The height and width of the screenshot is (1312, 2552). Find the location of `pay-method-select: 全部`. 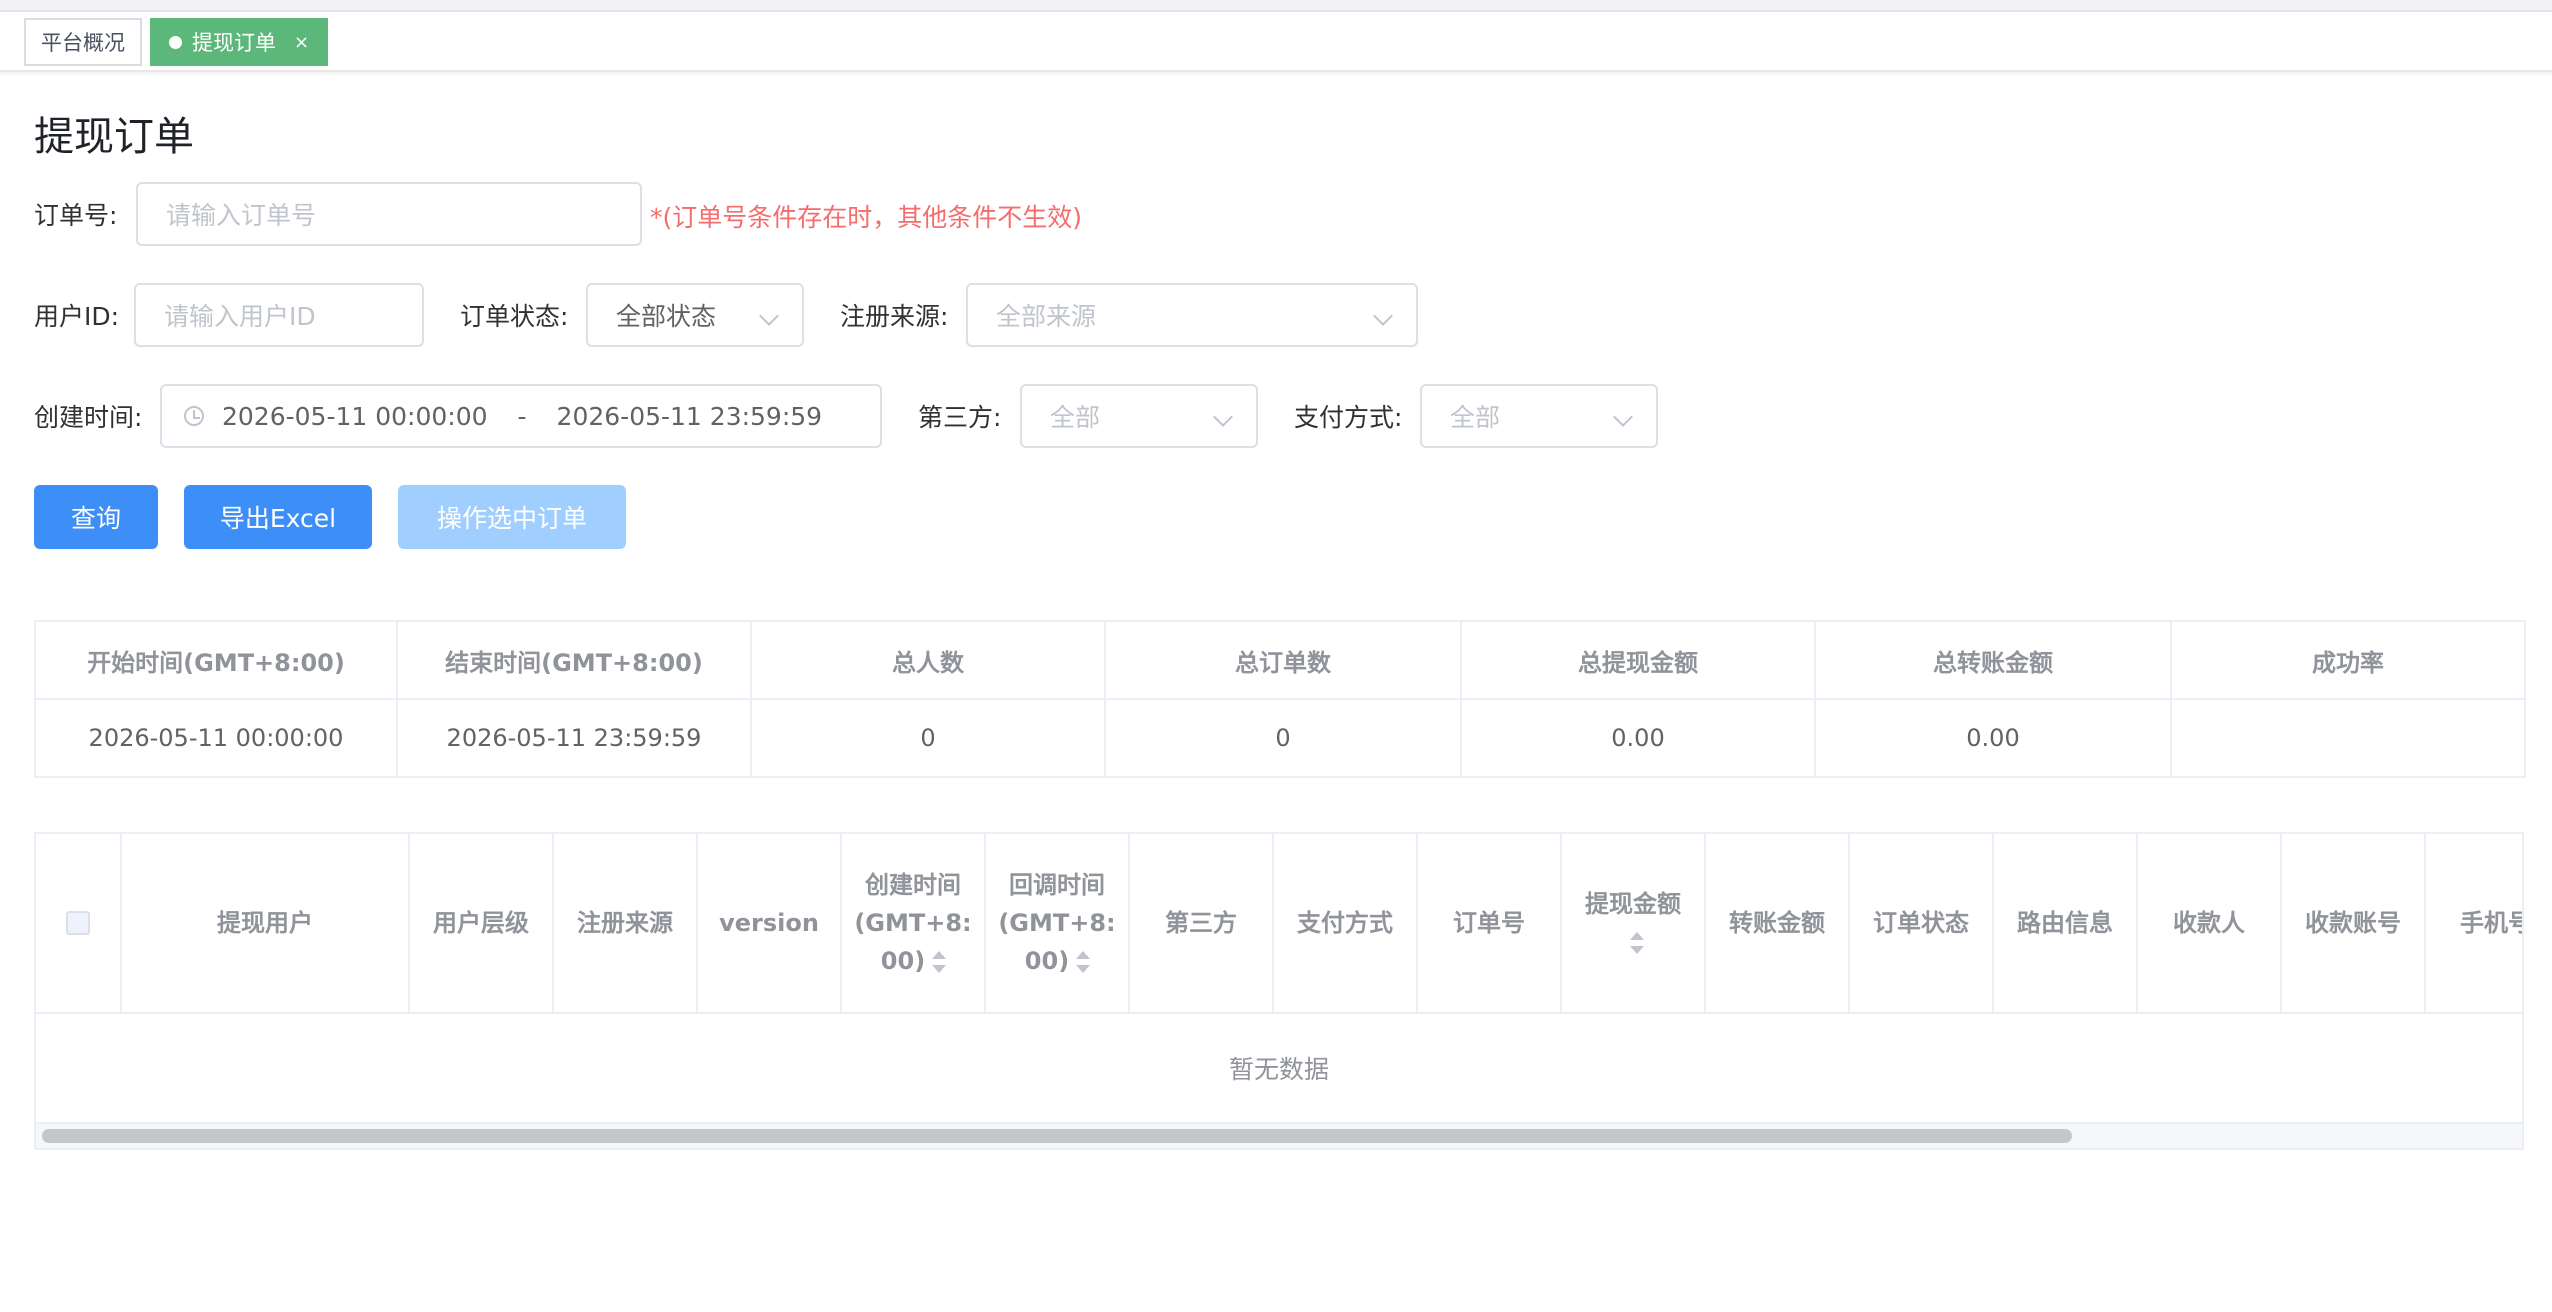

pay-method-select: 全部 is located at coordinates (1539, 416).